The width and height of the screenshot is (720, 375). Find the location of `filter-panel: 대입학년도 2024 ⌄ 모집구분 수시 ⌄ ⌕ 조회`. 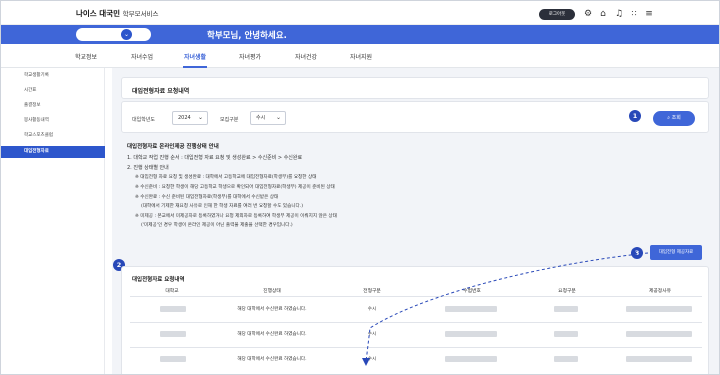

filter-panel: 대입학년도 2024 ⌄ 모집구분 수시 ⌄ ⌕ 조회 is located at coordinates (415, 117).